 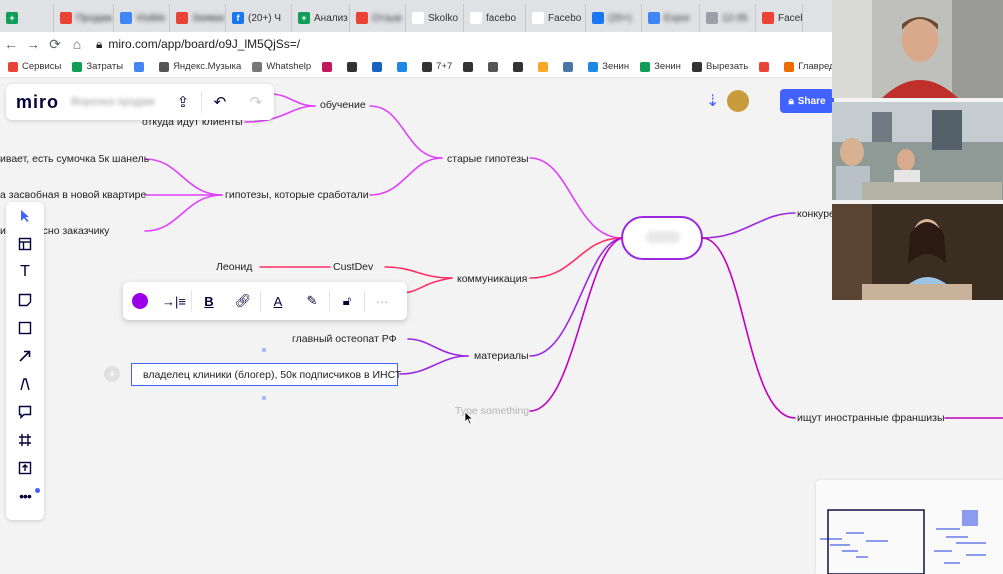 I want to click on mindmap-node: Леонид, so click(x=234, y=267).